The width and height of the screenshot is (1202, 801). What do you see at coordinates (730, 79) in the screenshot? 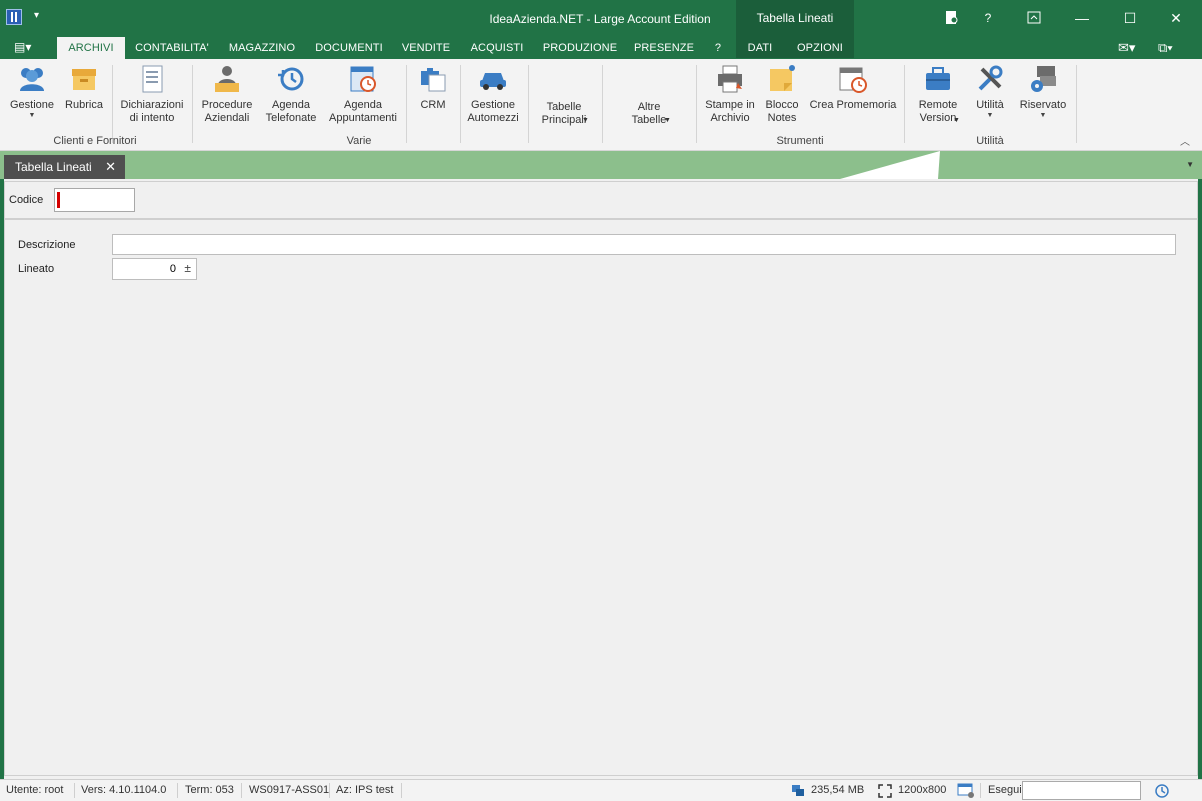
I see `printer-icon` at bounding box center [730, 79].